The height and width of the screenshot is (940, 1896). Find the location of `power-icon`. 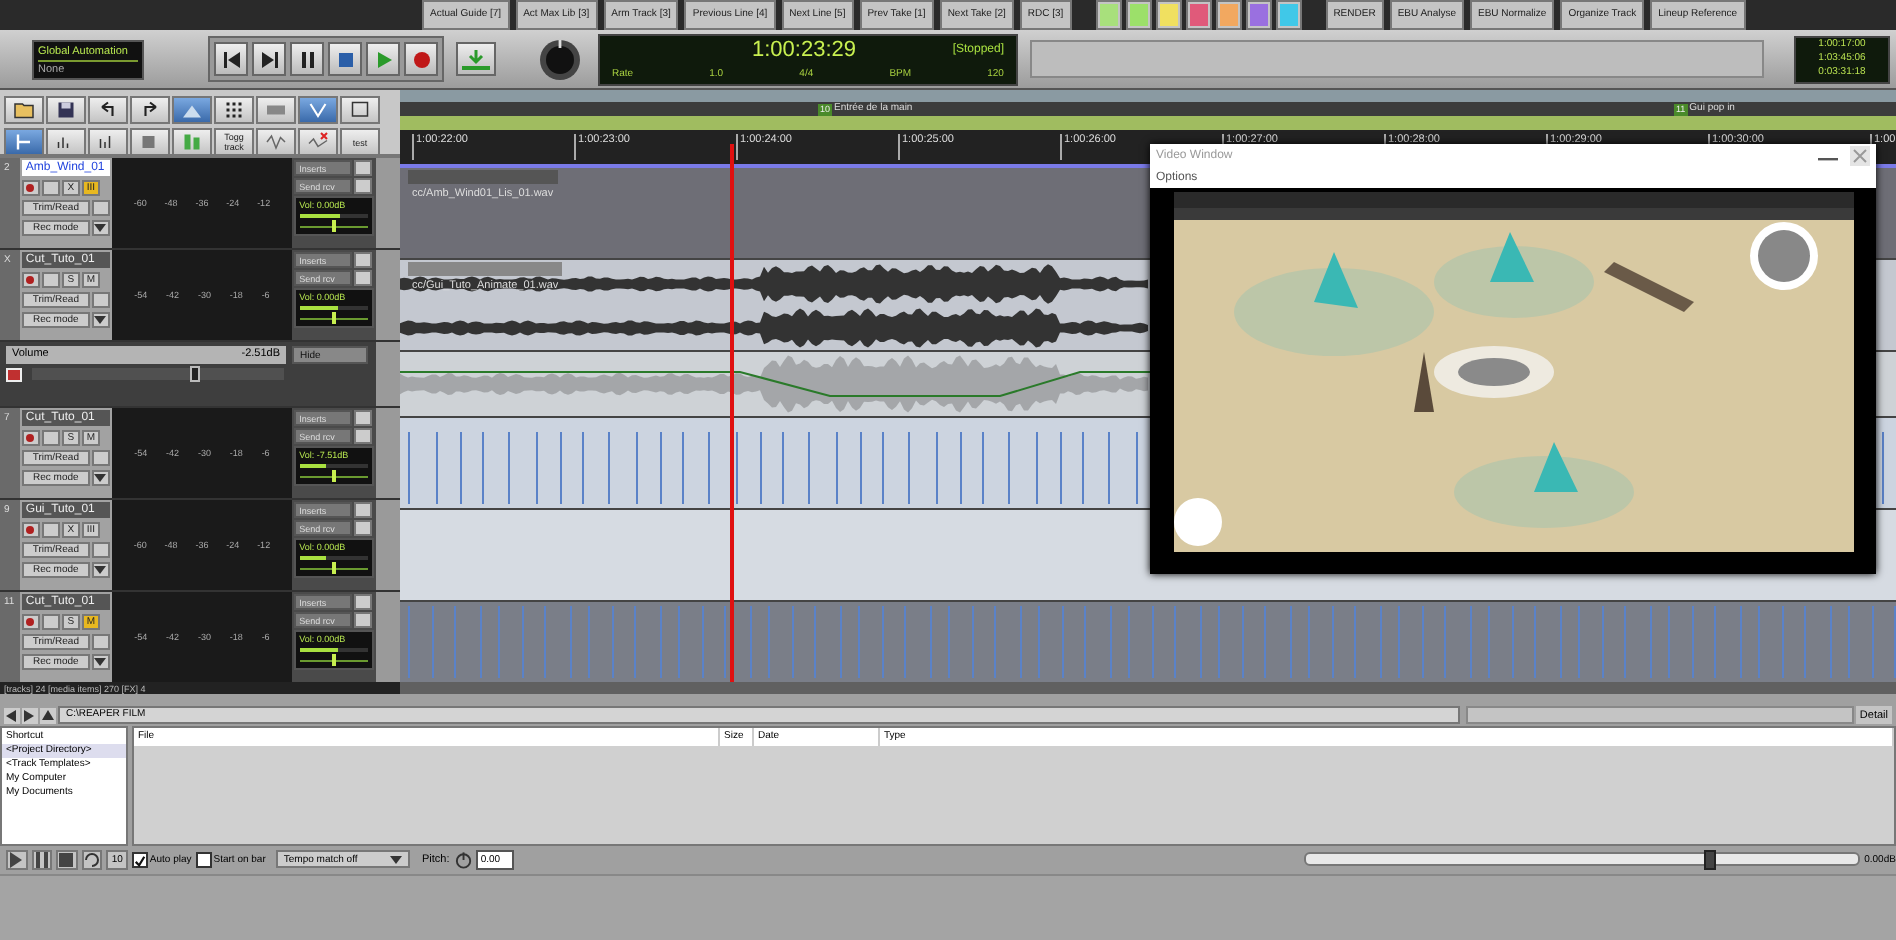

power-icon is located at coordinates (463, 859).